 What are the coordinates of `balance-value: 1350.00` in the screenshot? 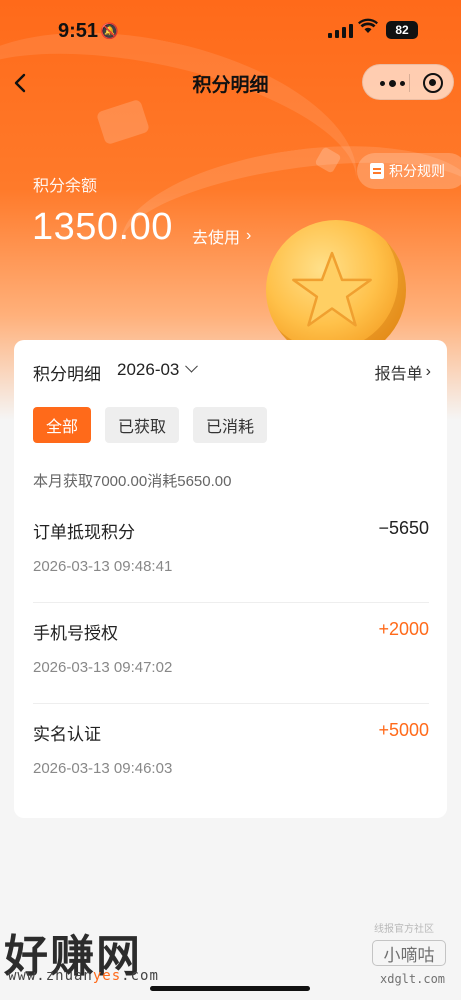 It's located at (102, 227).